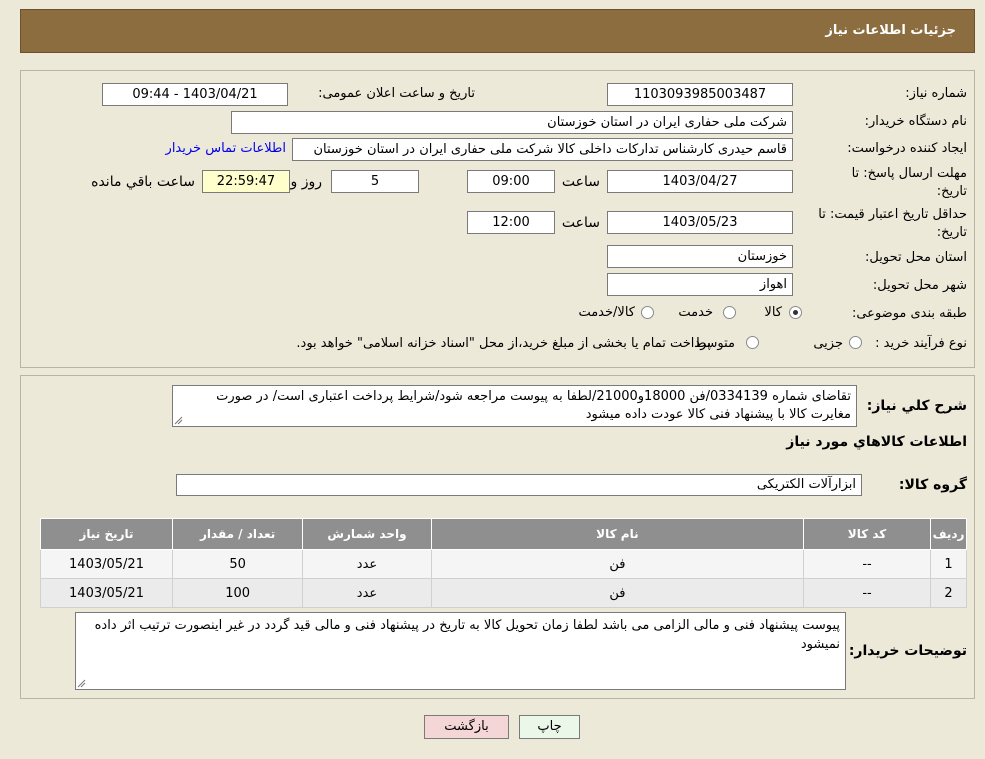 The width and height of the screenshot is (985, 759). Describe the element at coordinates (948, 593) in the screenshot. I see `cell-row: 2` at that location.